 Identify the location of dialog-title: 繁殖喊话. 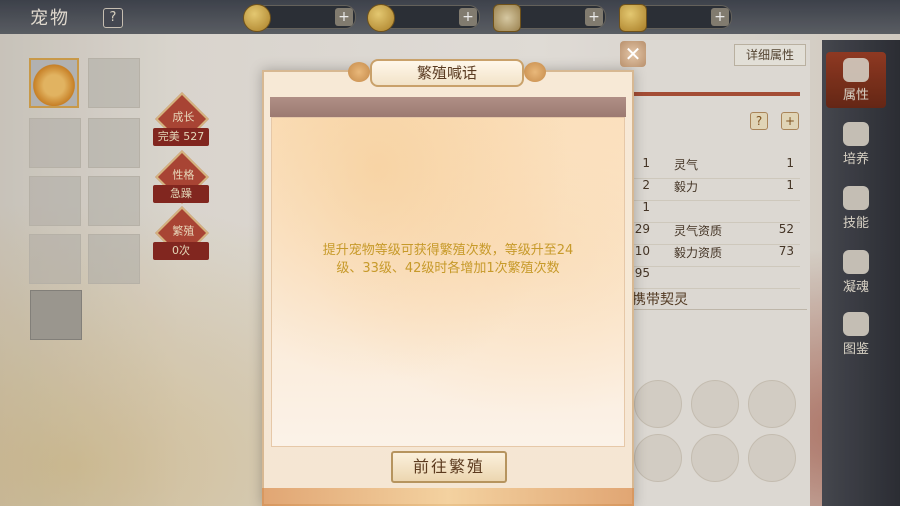
(447, 73).